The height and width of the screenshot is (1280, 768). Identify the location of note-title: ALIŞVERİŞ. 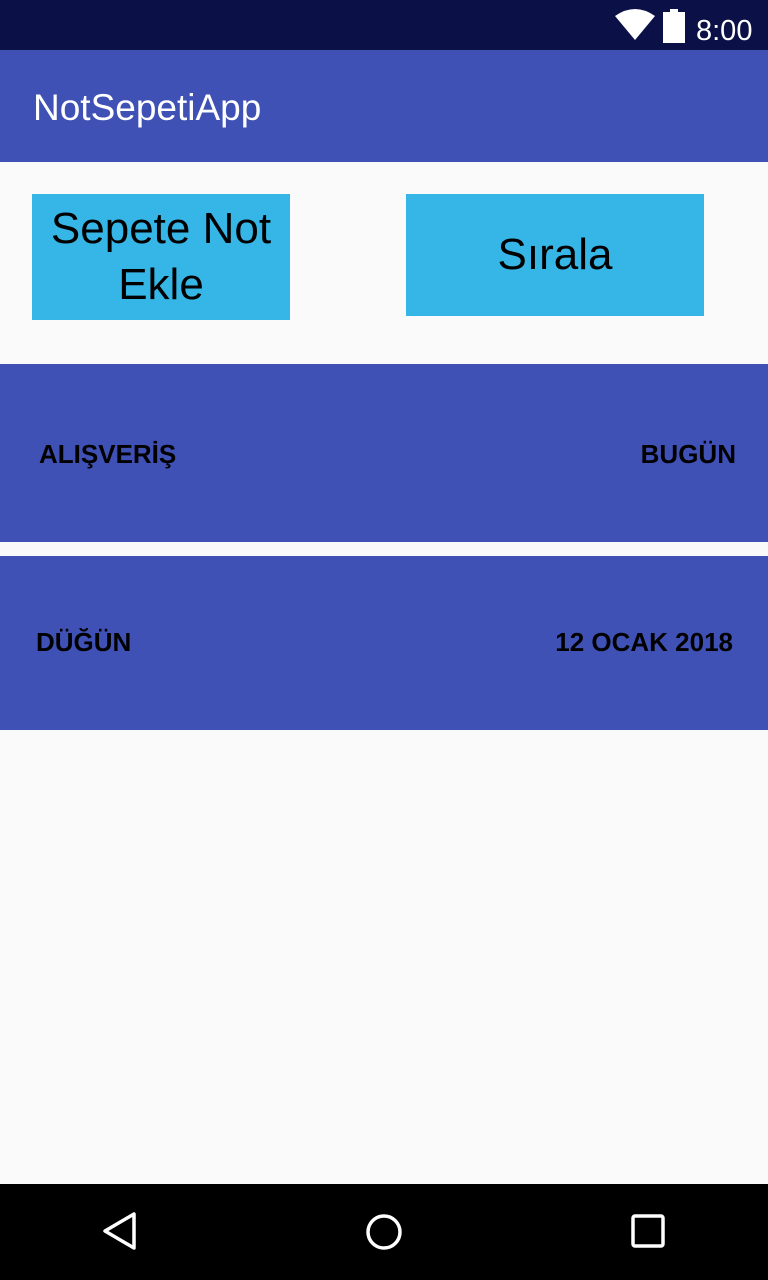
(108, 454).